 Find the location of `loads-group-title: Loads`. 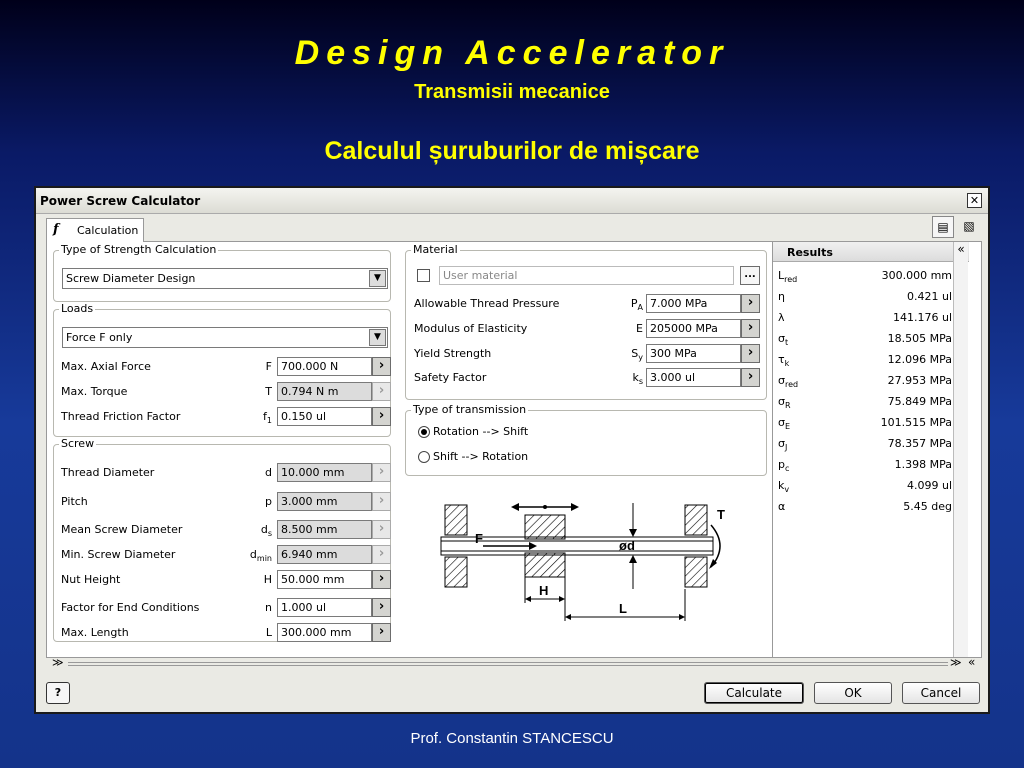

loads-group-title: Loads is located at coordinates (77, 309).